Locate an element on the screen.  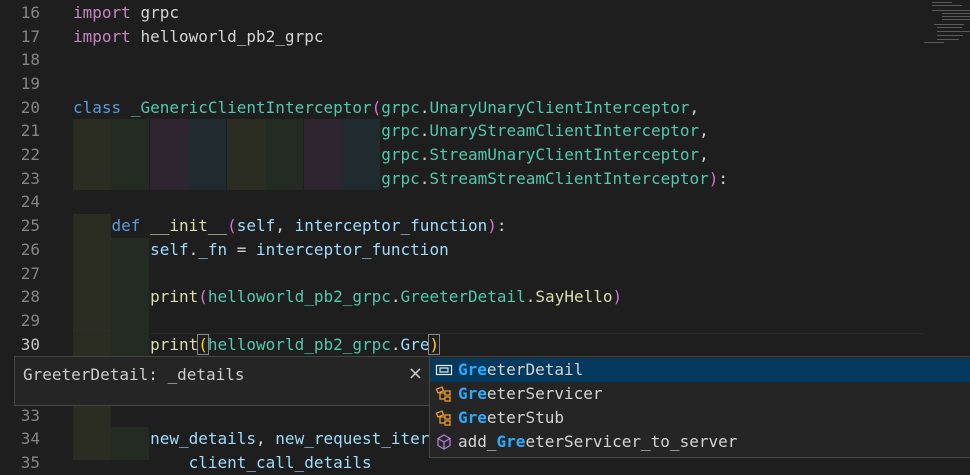
code-text: import grpc is located at coordinates (126, 12).